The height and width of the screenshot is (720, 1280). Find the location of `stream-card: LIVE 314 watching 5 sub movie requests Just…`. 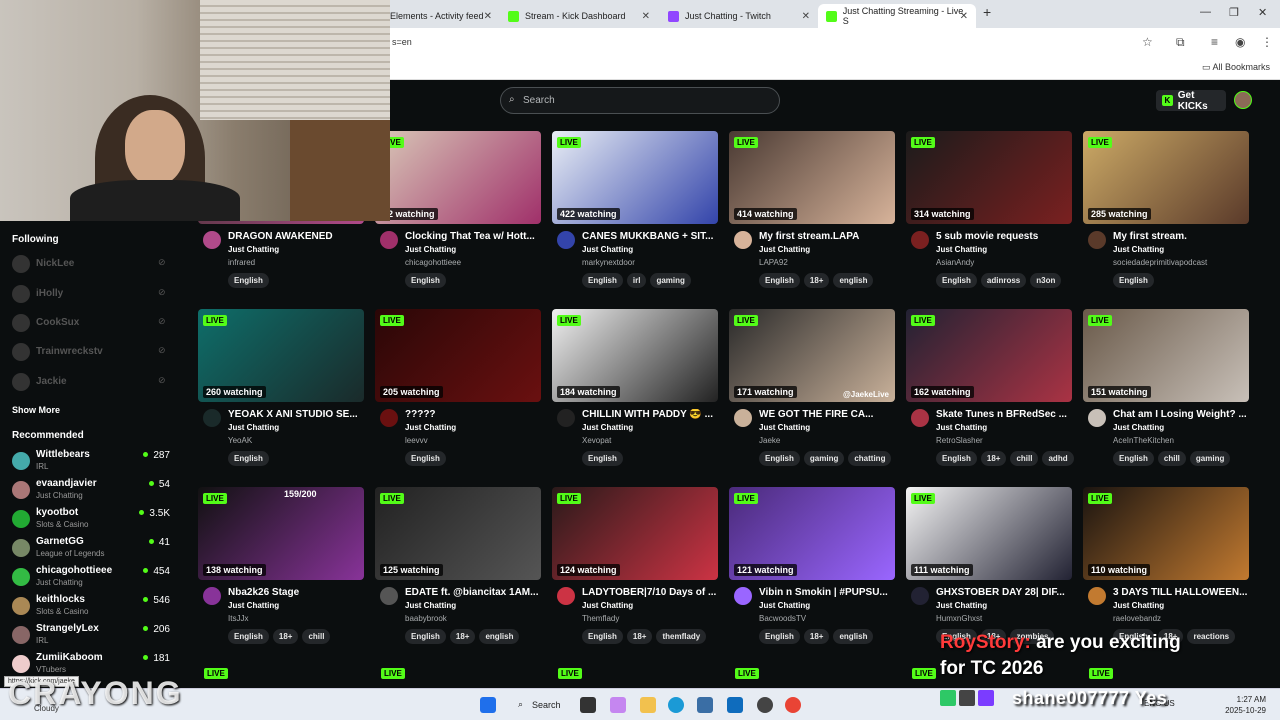

stream-card: LIVE 314 watching 5 sub movie requests Just… is located at coordinates (989, 211).